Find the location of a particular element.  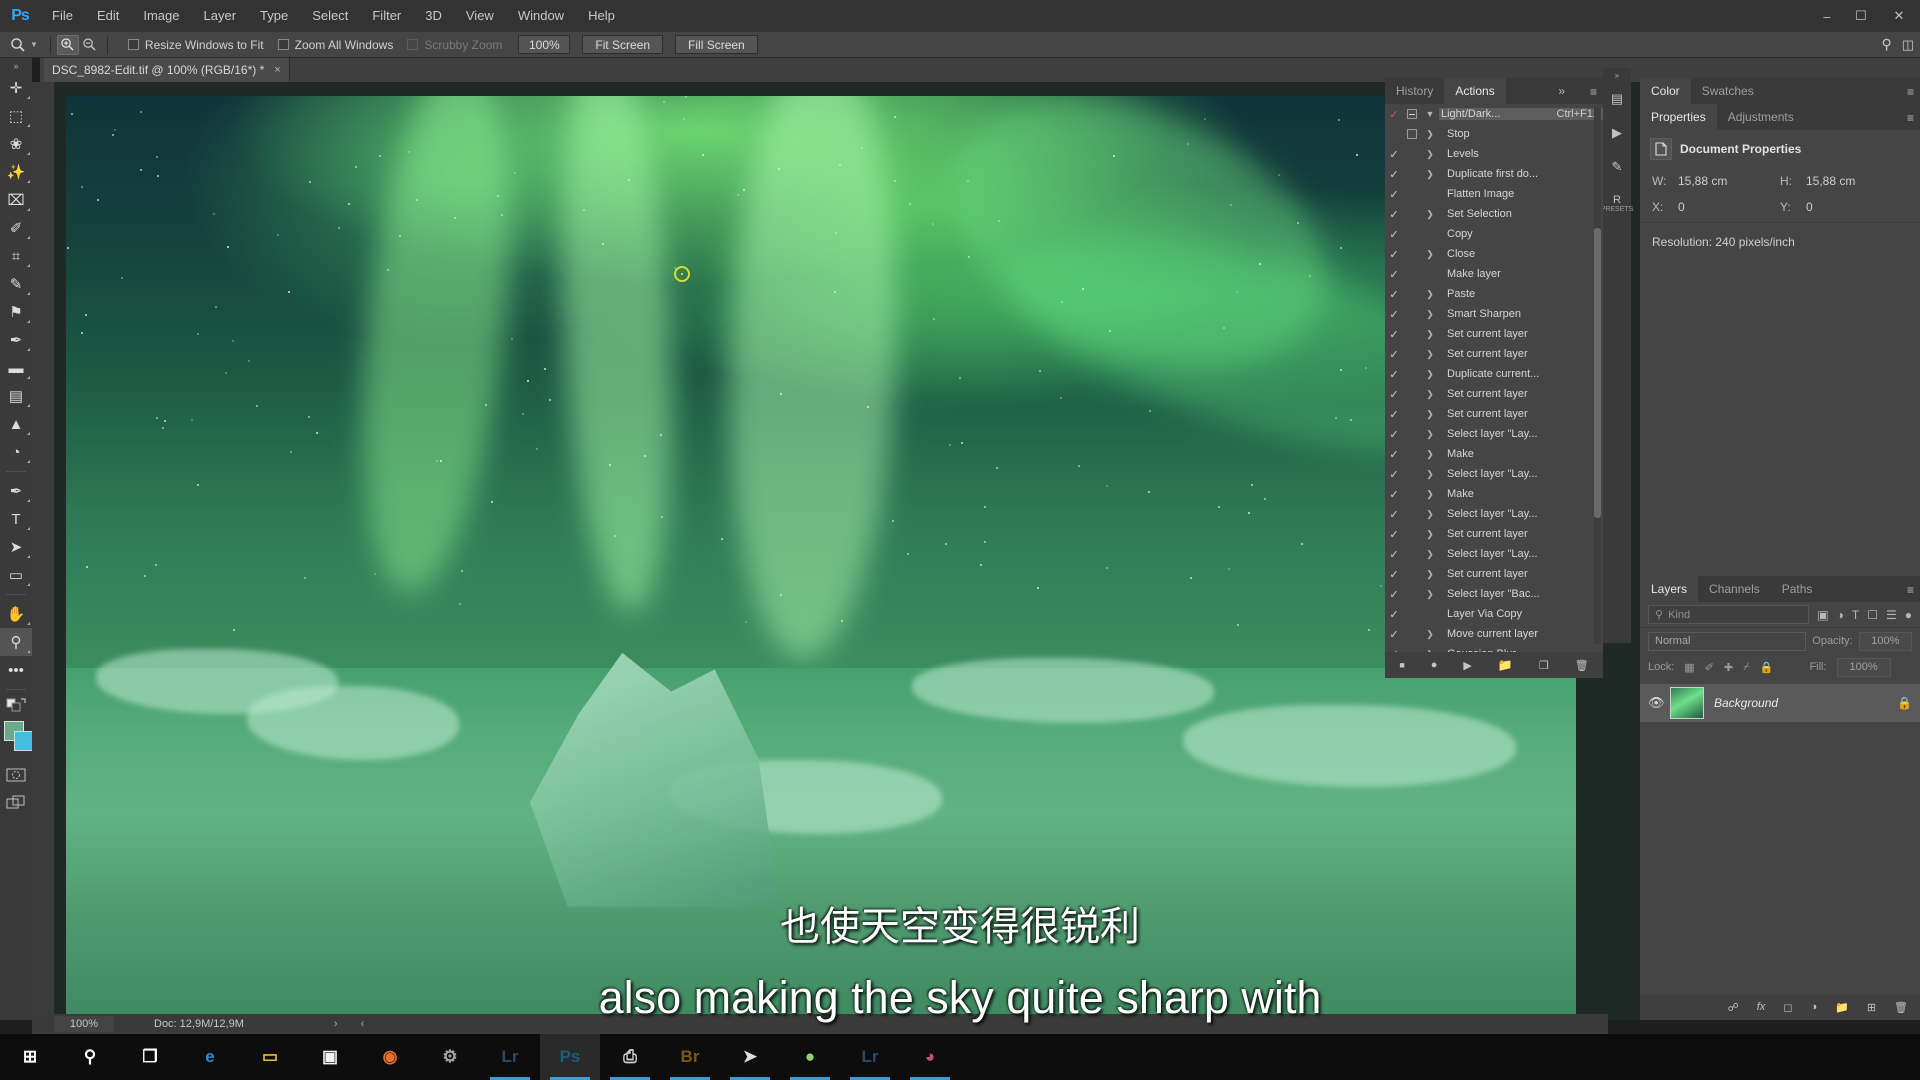

start-button: ⊞ is located at coordinates (30, 1057).